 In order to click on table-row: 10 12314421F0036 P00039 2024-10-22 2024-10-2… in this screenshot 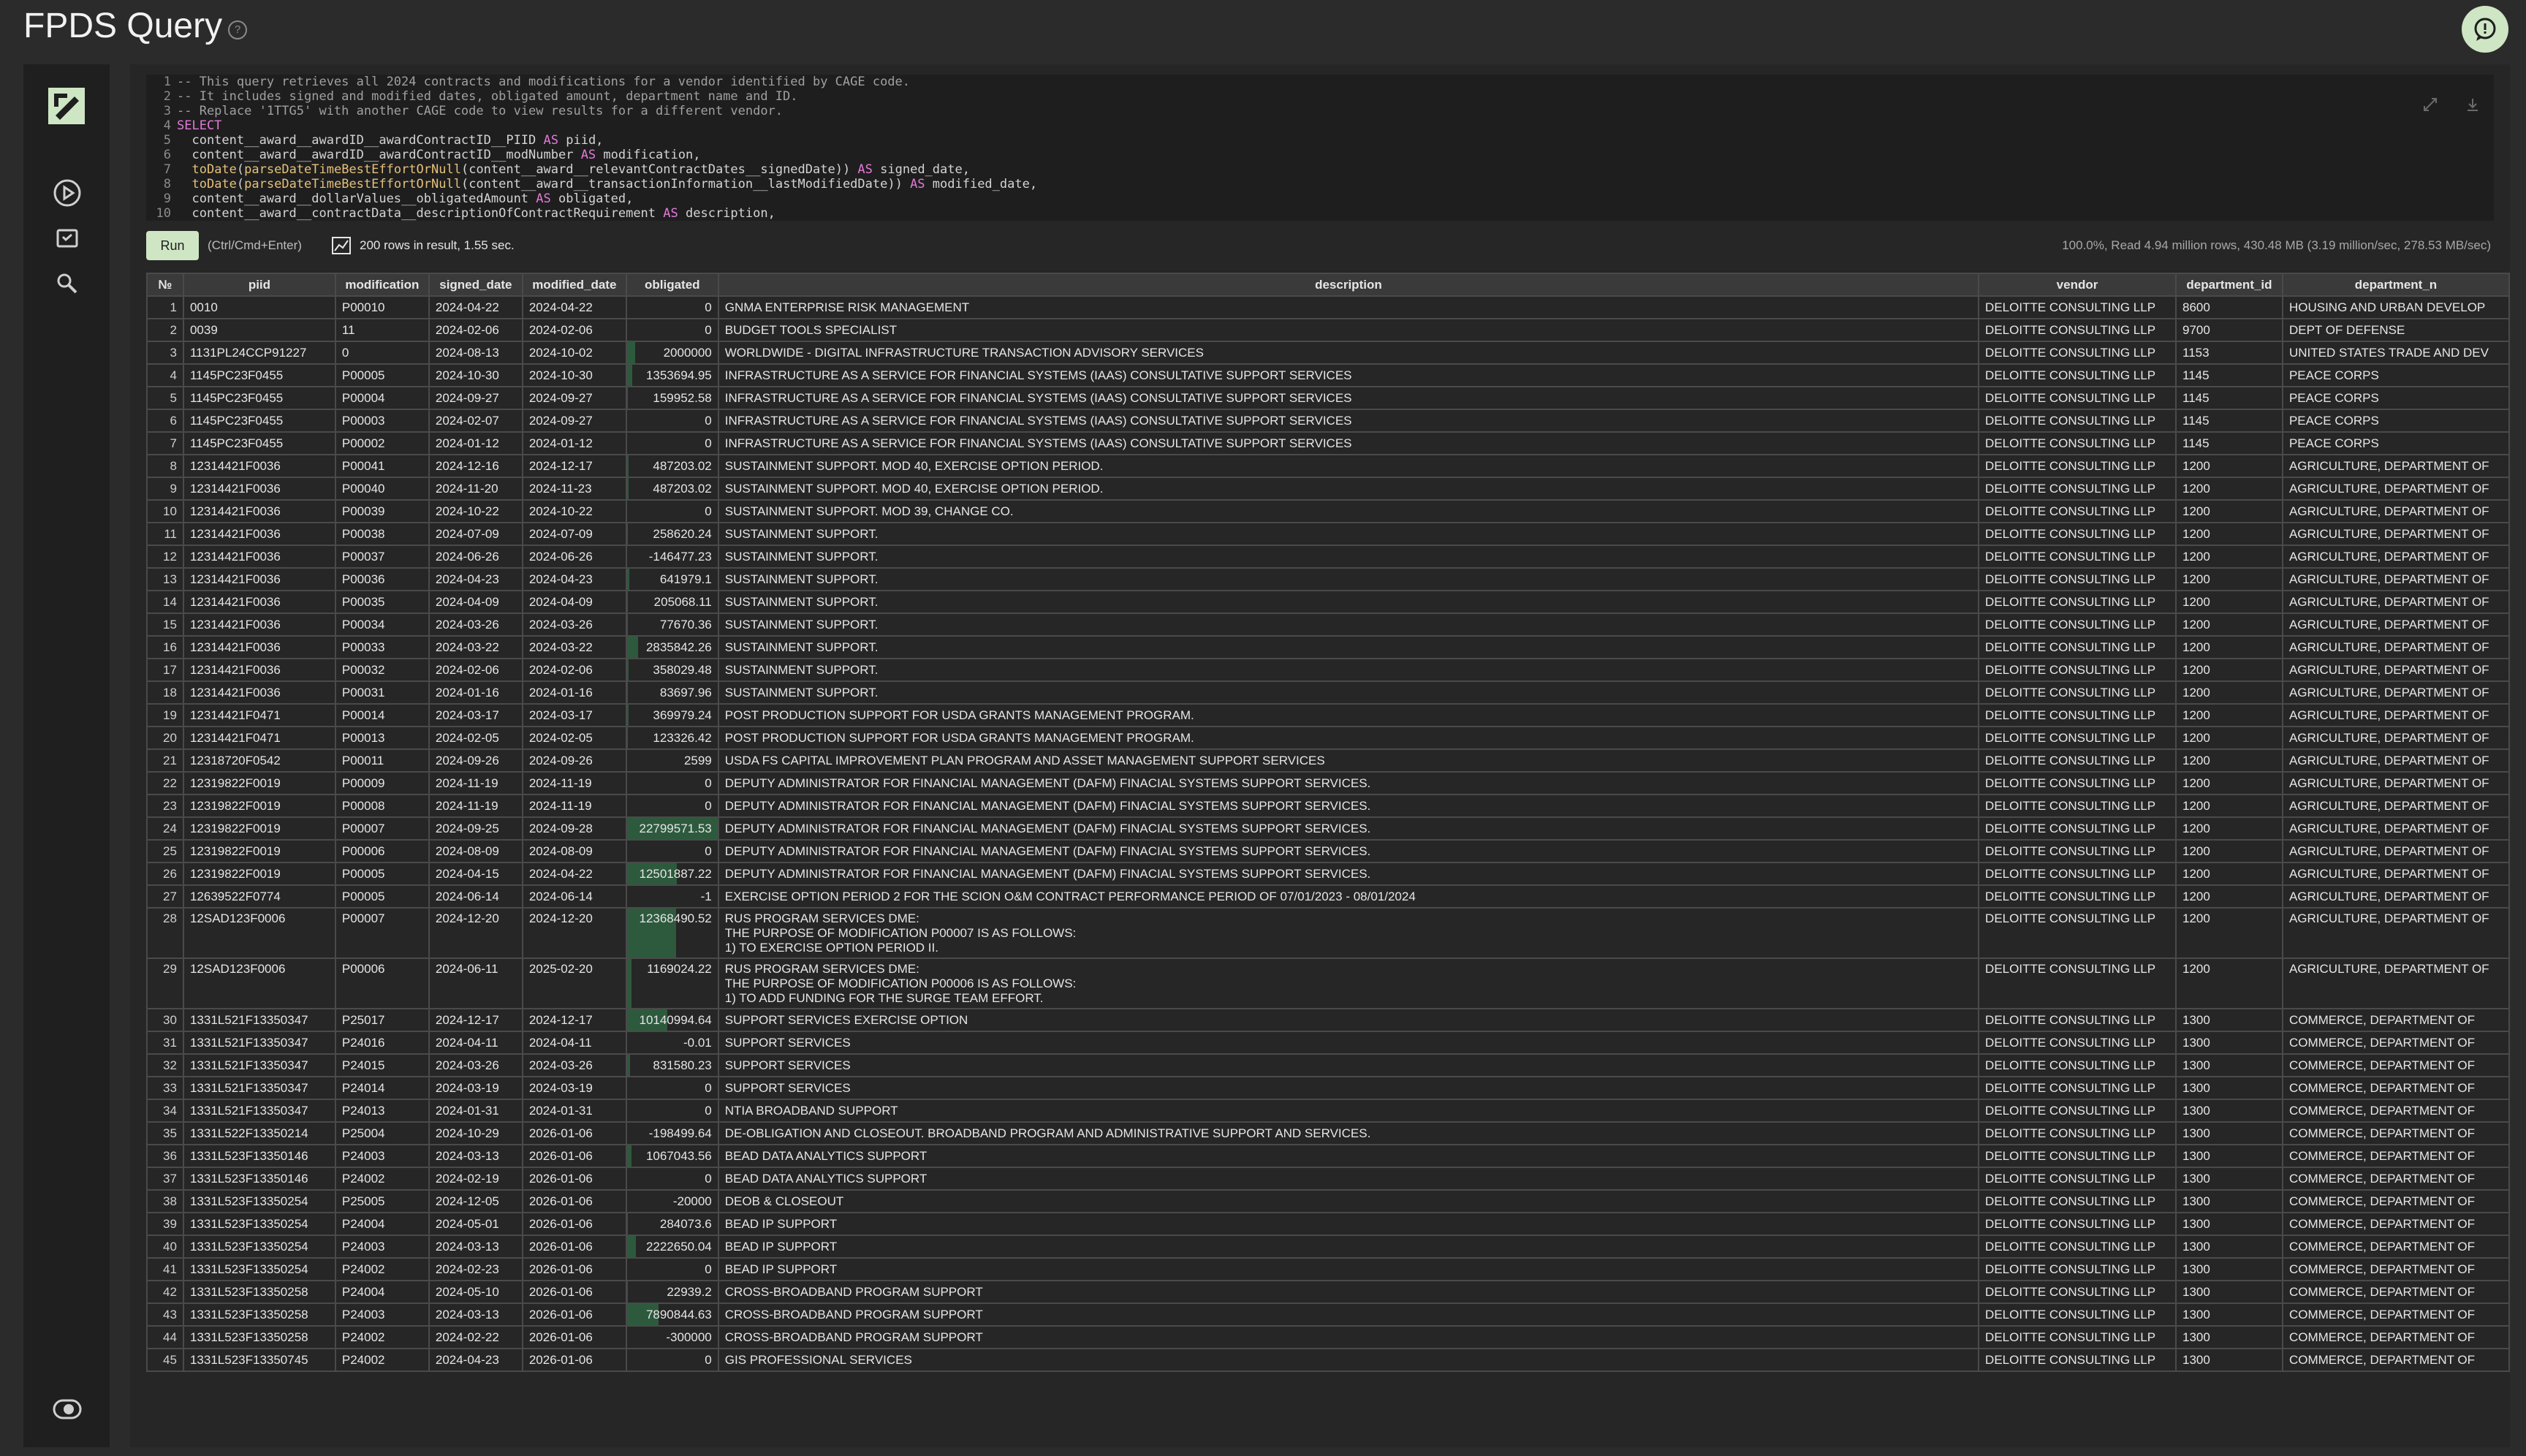, I will do `click(1328, 511)`.